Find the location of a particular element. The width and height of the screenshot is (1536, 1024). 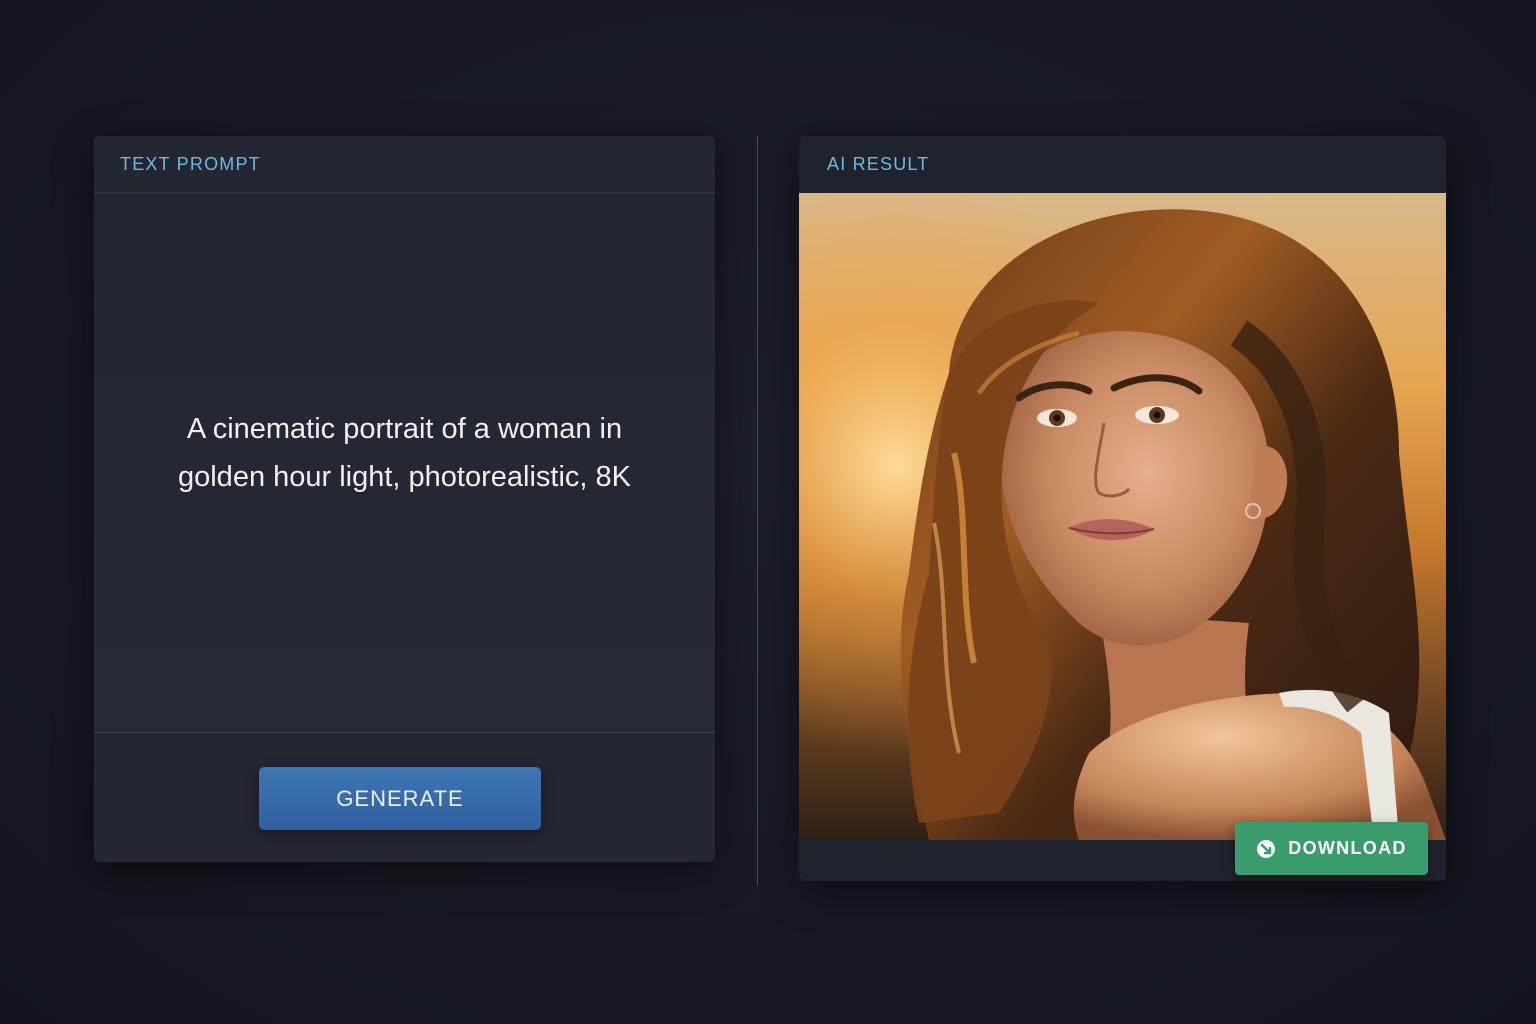

download-label: DOWNLOAD is located at coordinates (1347, 848).